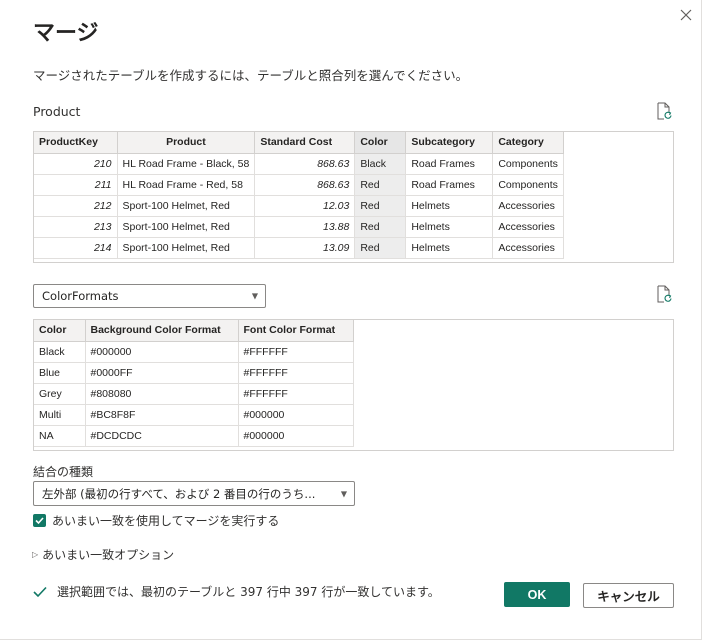 The width and height of the screenshot is (702, 640). I want to click on match-status-text: 選択範囲では、最初のテーブルと 397 行中 397 行が一致しています。, so click(248, 592).